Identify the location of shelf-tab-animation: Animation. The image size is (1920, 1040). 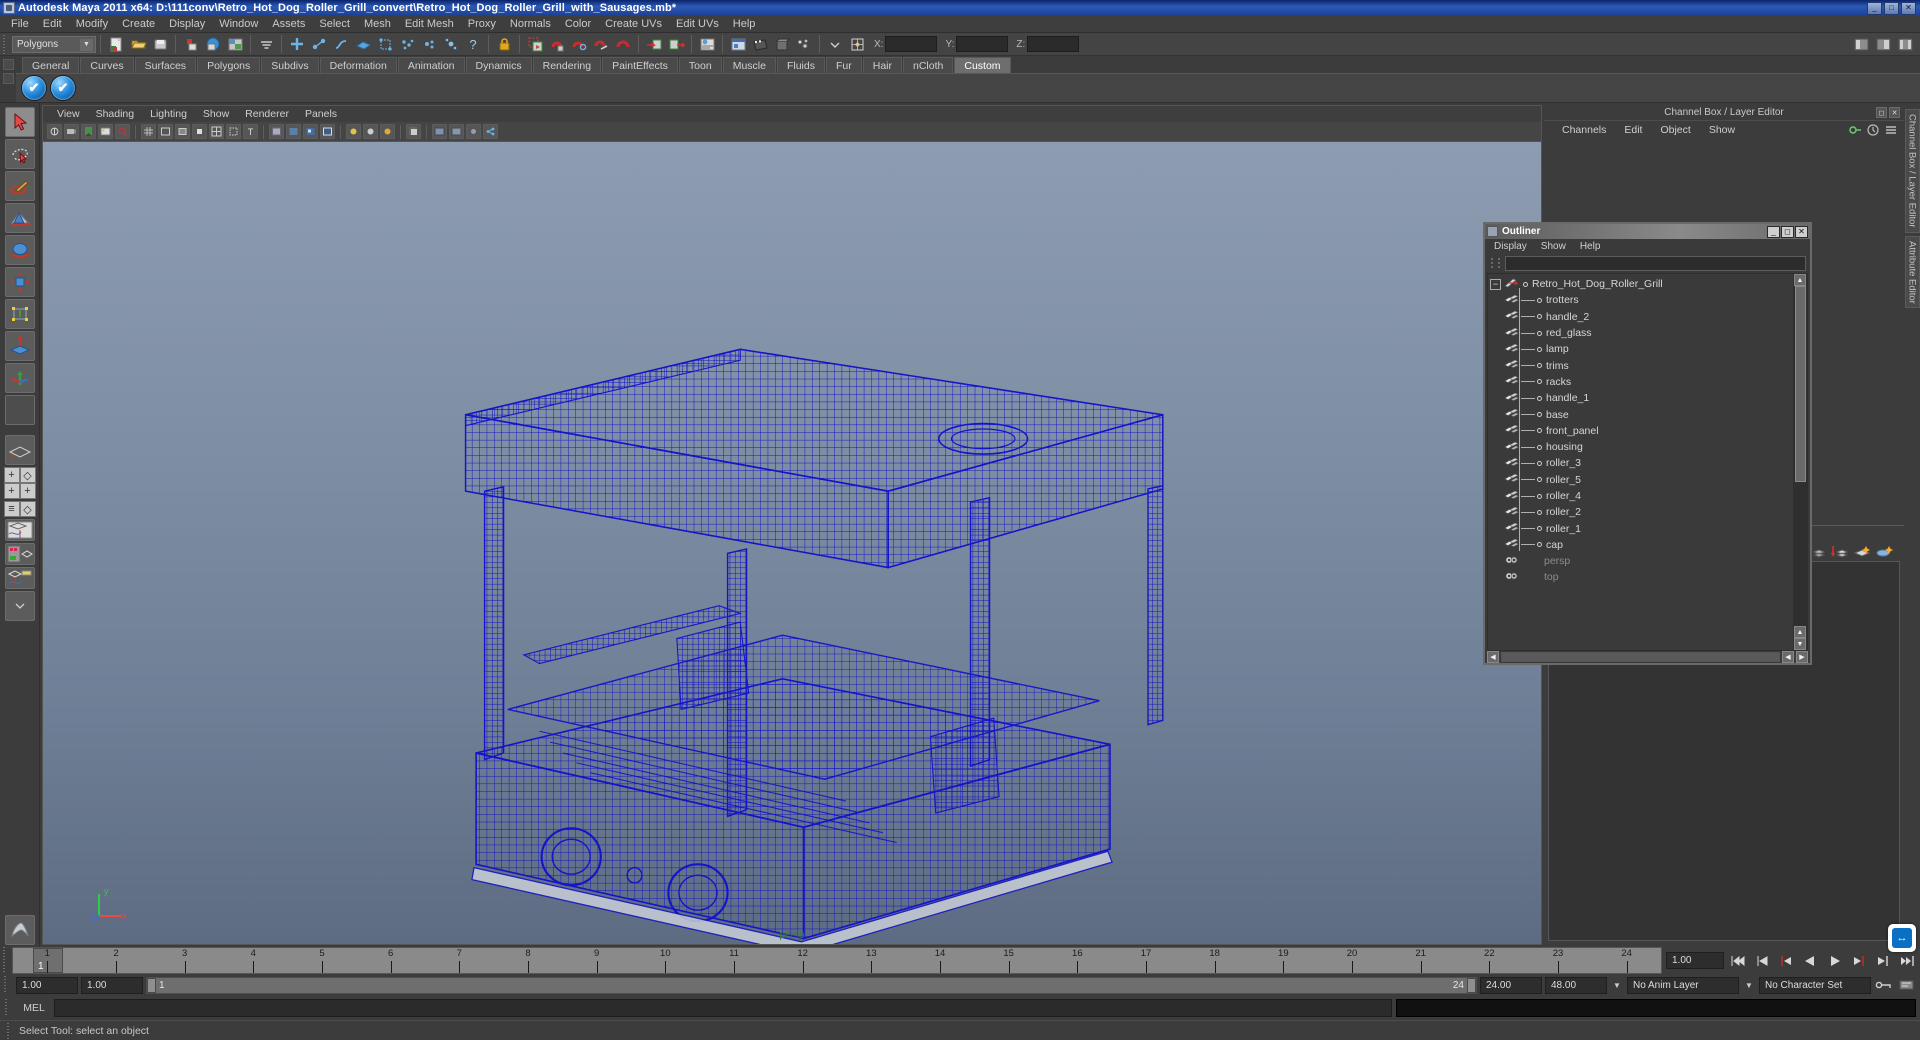
(431, 65).